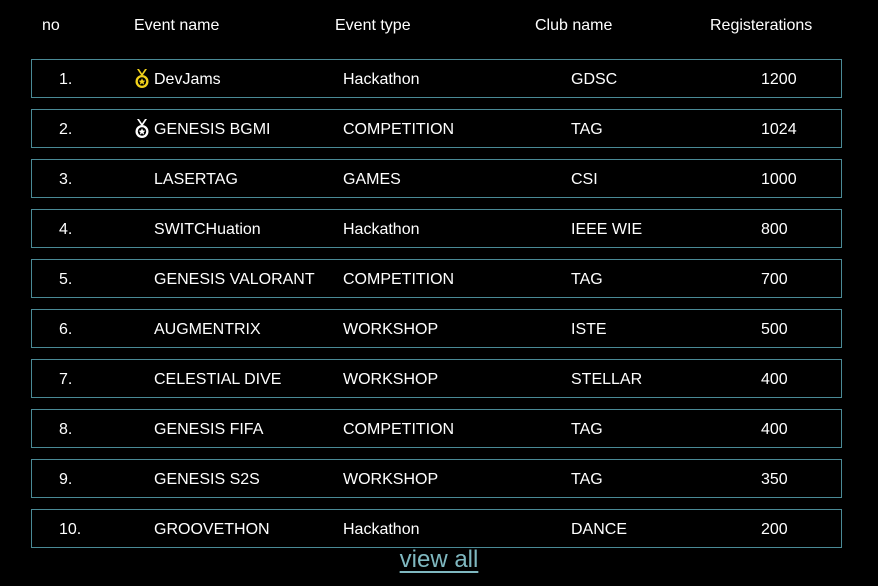 This screenshot has height=586, width=878. I want to click on row-no: 8., so click(66, 429).